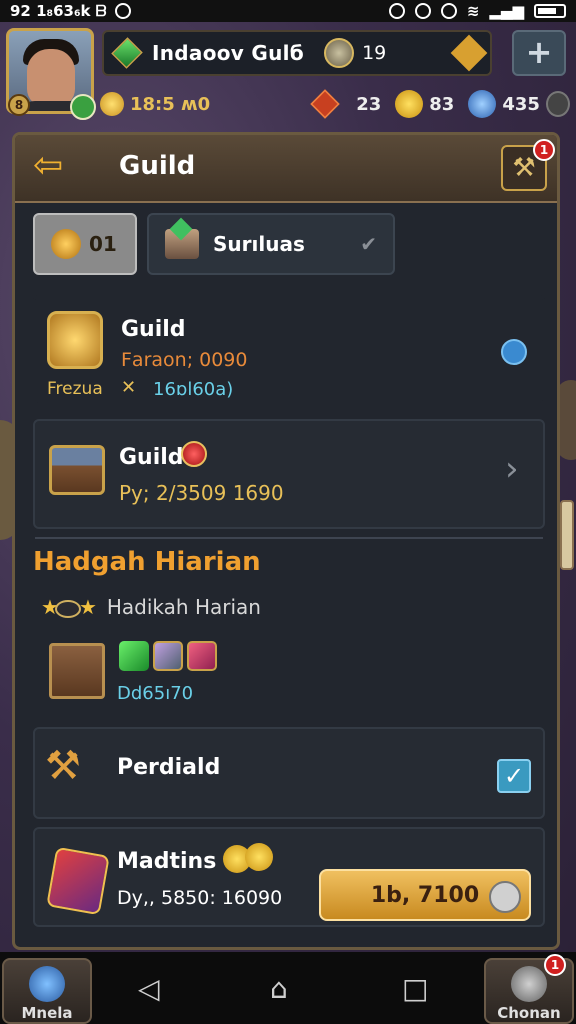  Describe the element at coordinates (184, 360) in the screenshot. I see `card-line: Fаraon; 0090` at that location.